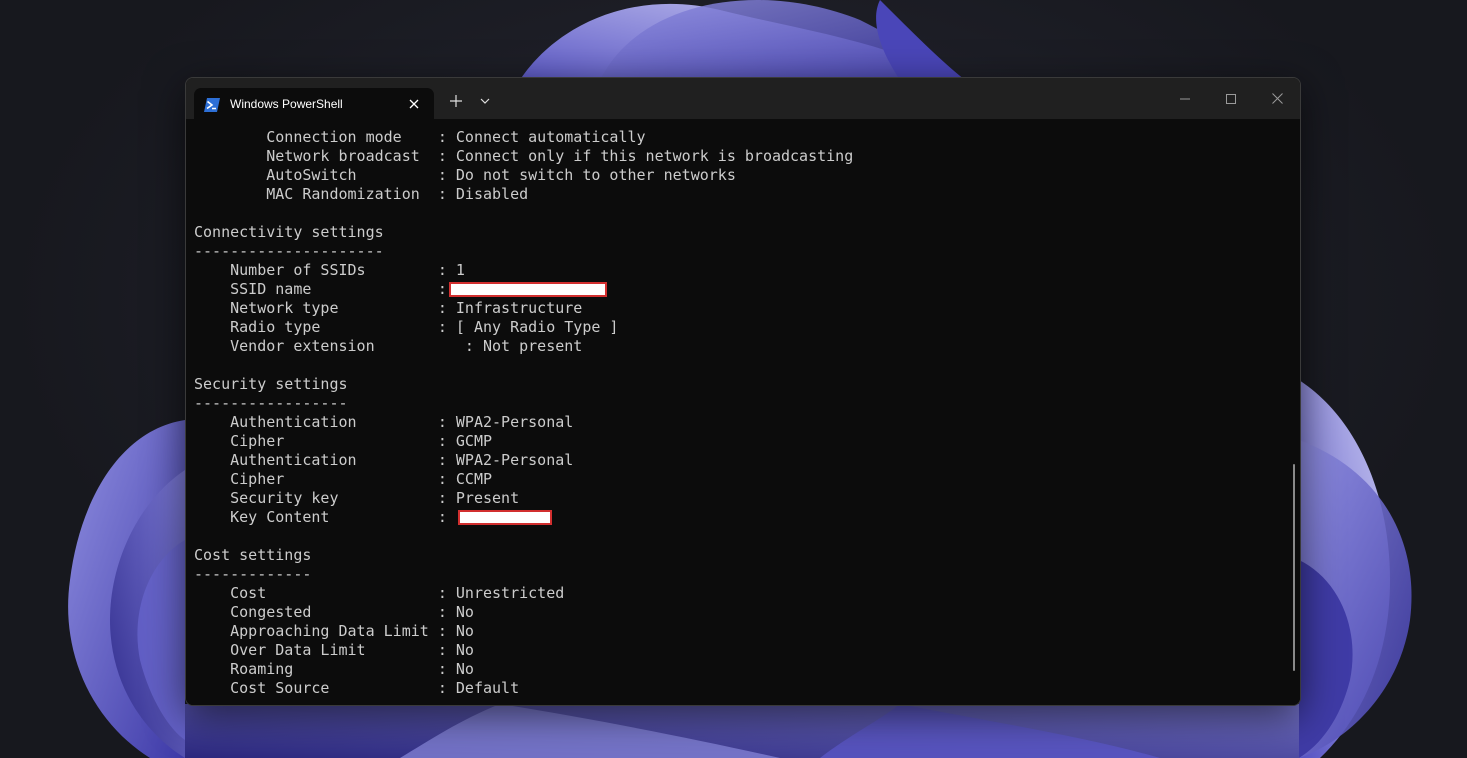 Image resolution: width=1467 pixels, height=758 pixels. I want to click on terminal-line-text: Security key : Present, so click(357, 498).